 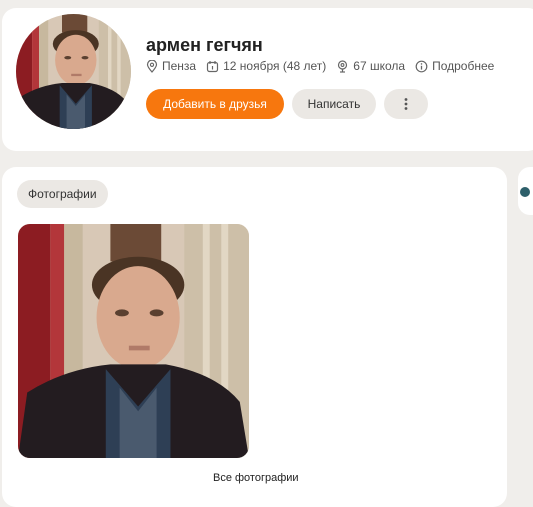 I want to click on school-item: 67 школа, so click(x=370, y=66).